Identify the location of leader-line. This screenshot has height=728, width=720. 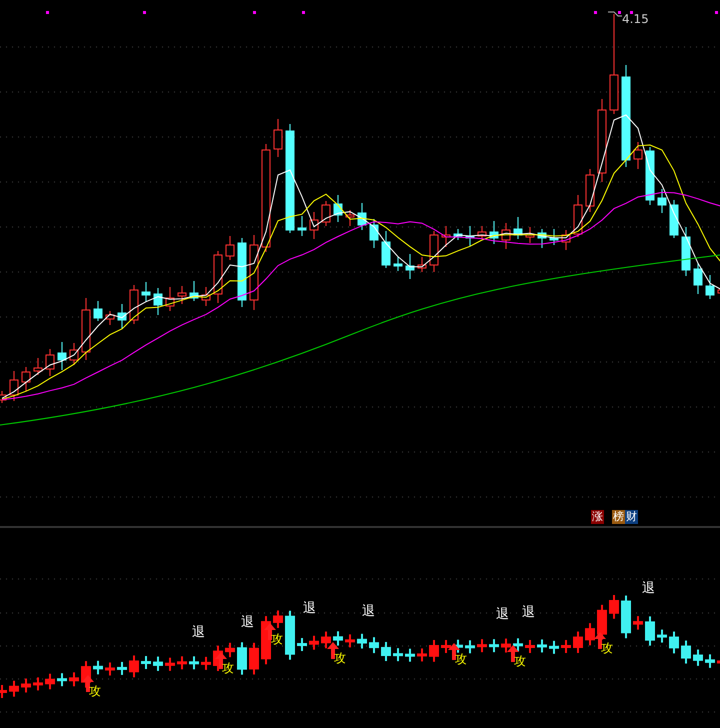
(615, 14).